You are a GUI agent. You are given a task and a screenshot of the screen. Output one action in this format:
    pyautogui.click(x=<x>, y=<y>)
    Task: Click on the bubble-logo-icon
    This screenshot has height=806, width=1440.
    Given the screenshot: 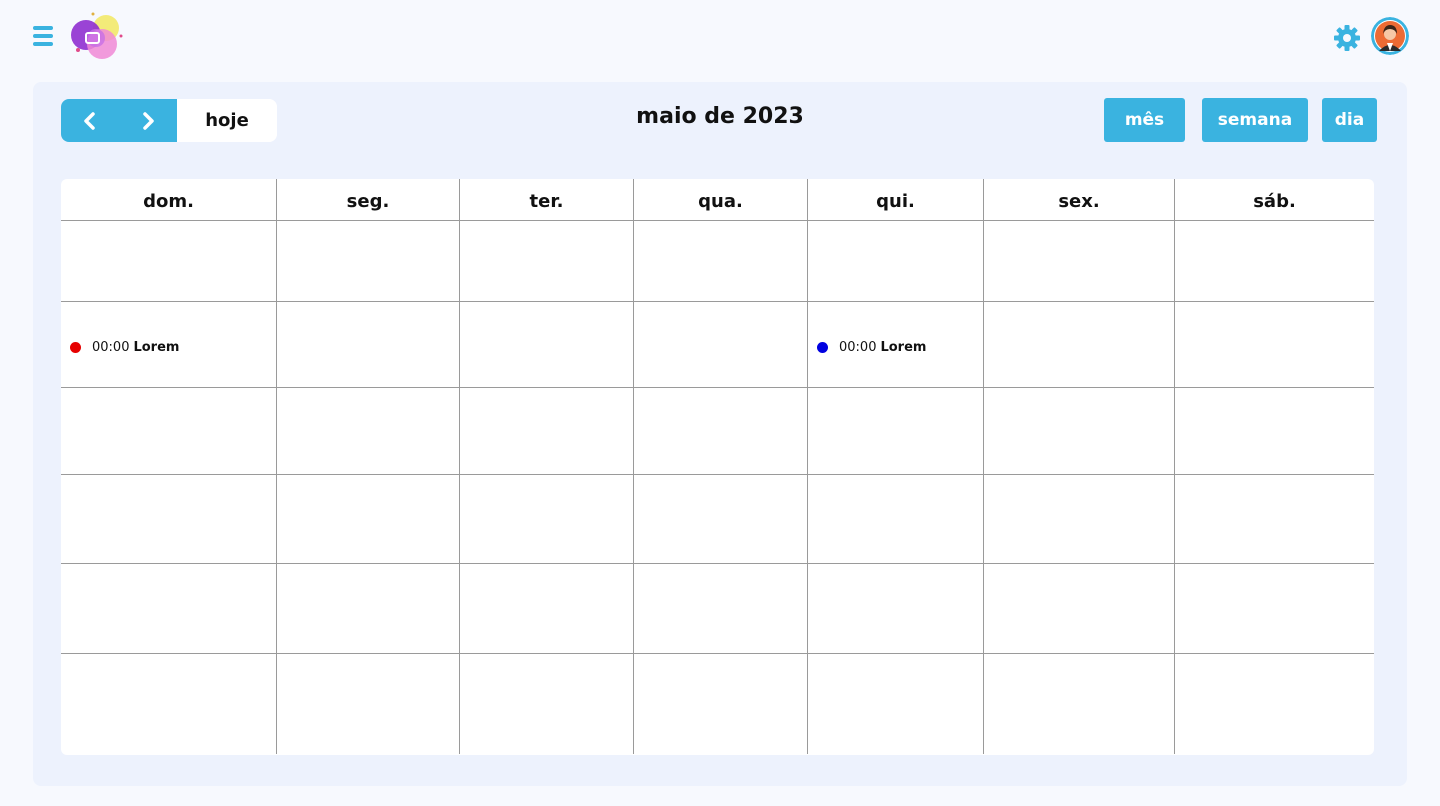 What is the action you would take?
    pyautogui.click(x=97, y=35)
    